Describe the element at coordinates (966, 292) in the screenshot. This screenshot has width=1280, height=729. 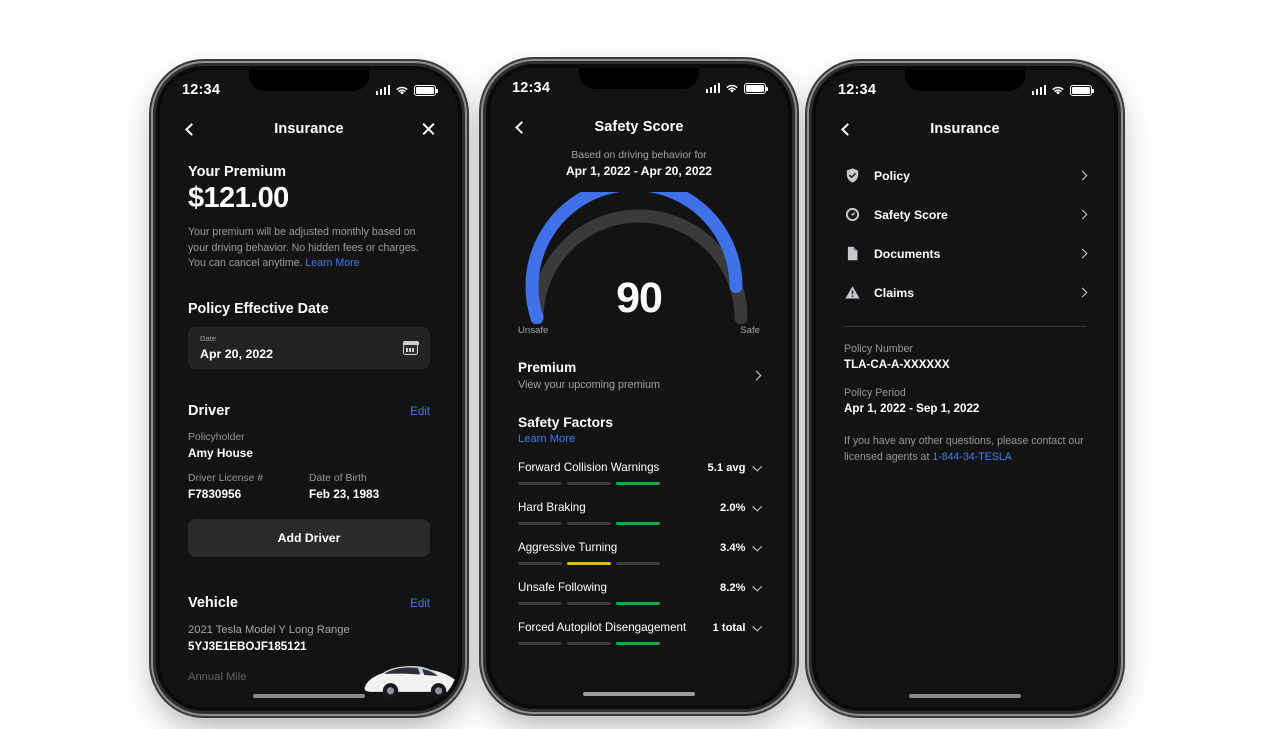
I see `menu-item-claims: Claims` at that location.